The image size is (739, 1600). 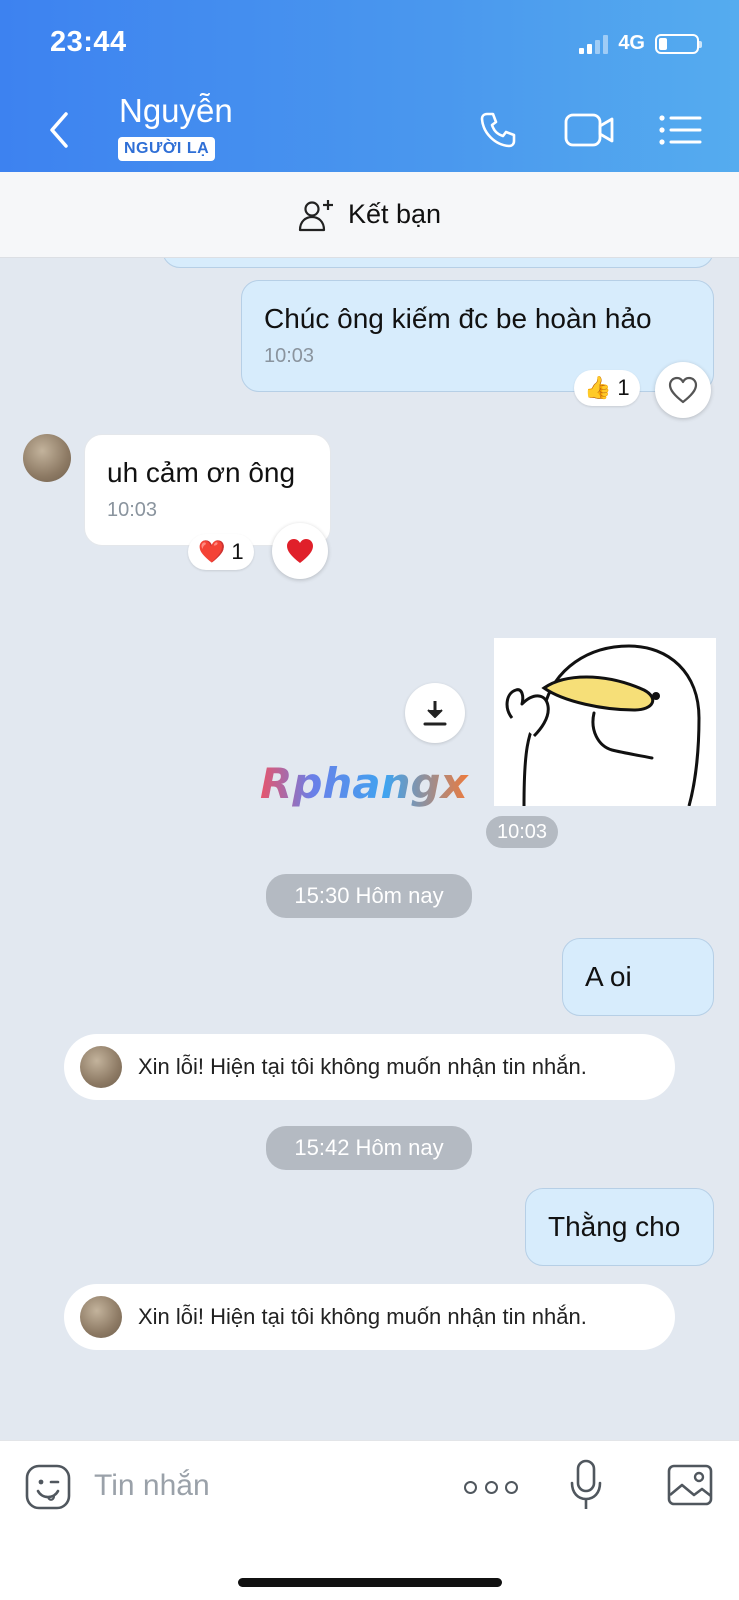 I want to click on emoji-button, so click(x=48, y=1487).